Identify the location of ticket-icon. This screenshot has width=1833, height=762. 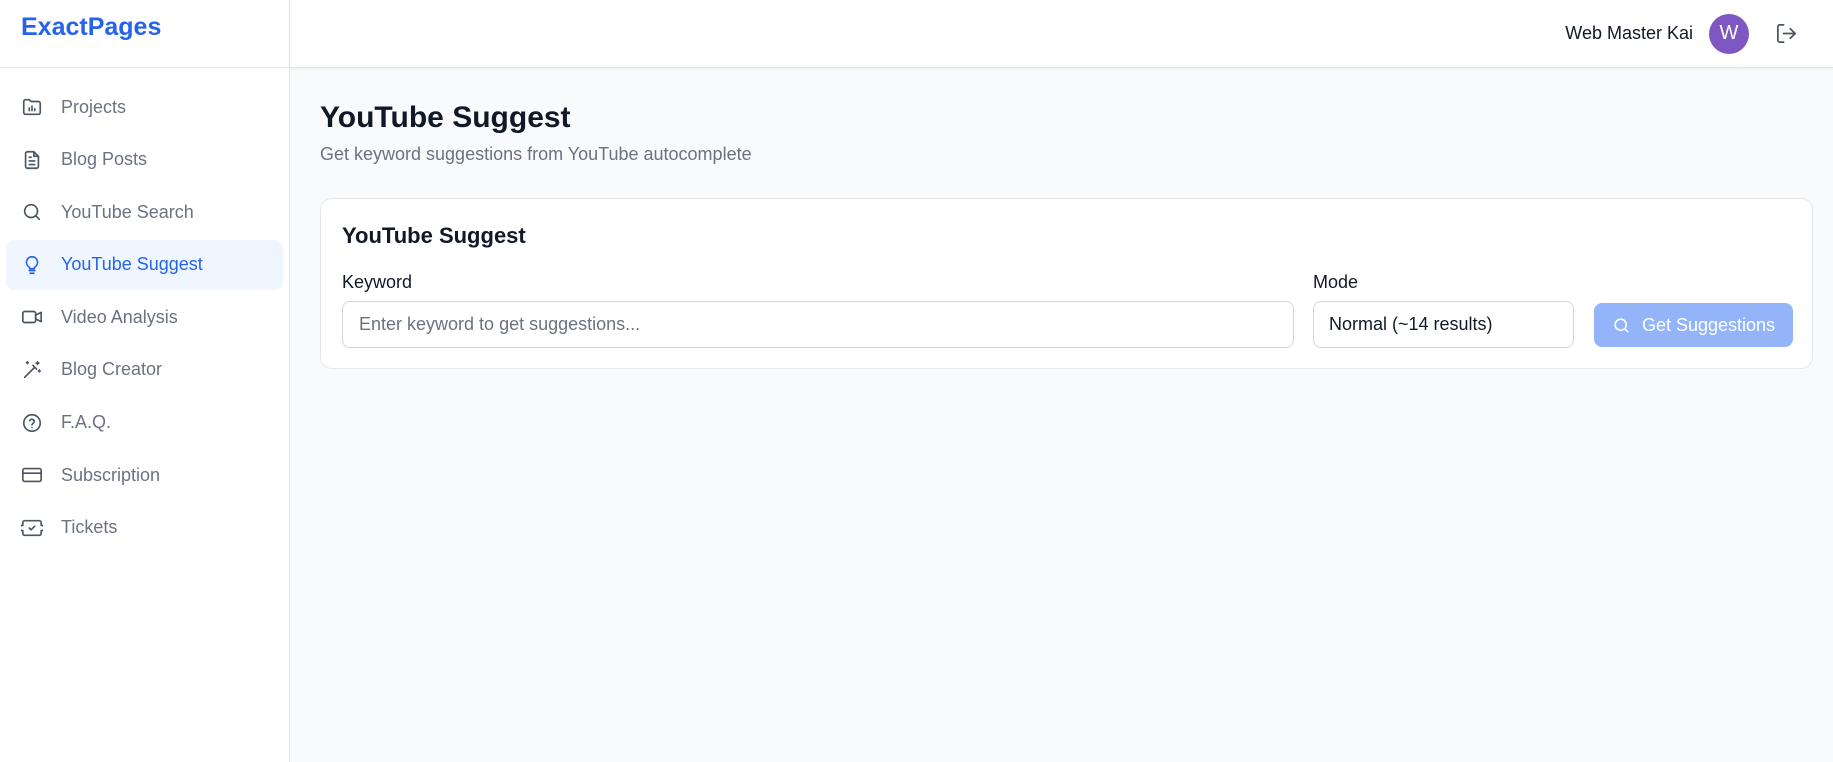
(32, 528).